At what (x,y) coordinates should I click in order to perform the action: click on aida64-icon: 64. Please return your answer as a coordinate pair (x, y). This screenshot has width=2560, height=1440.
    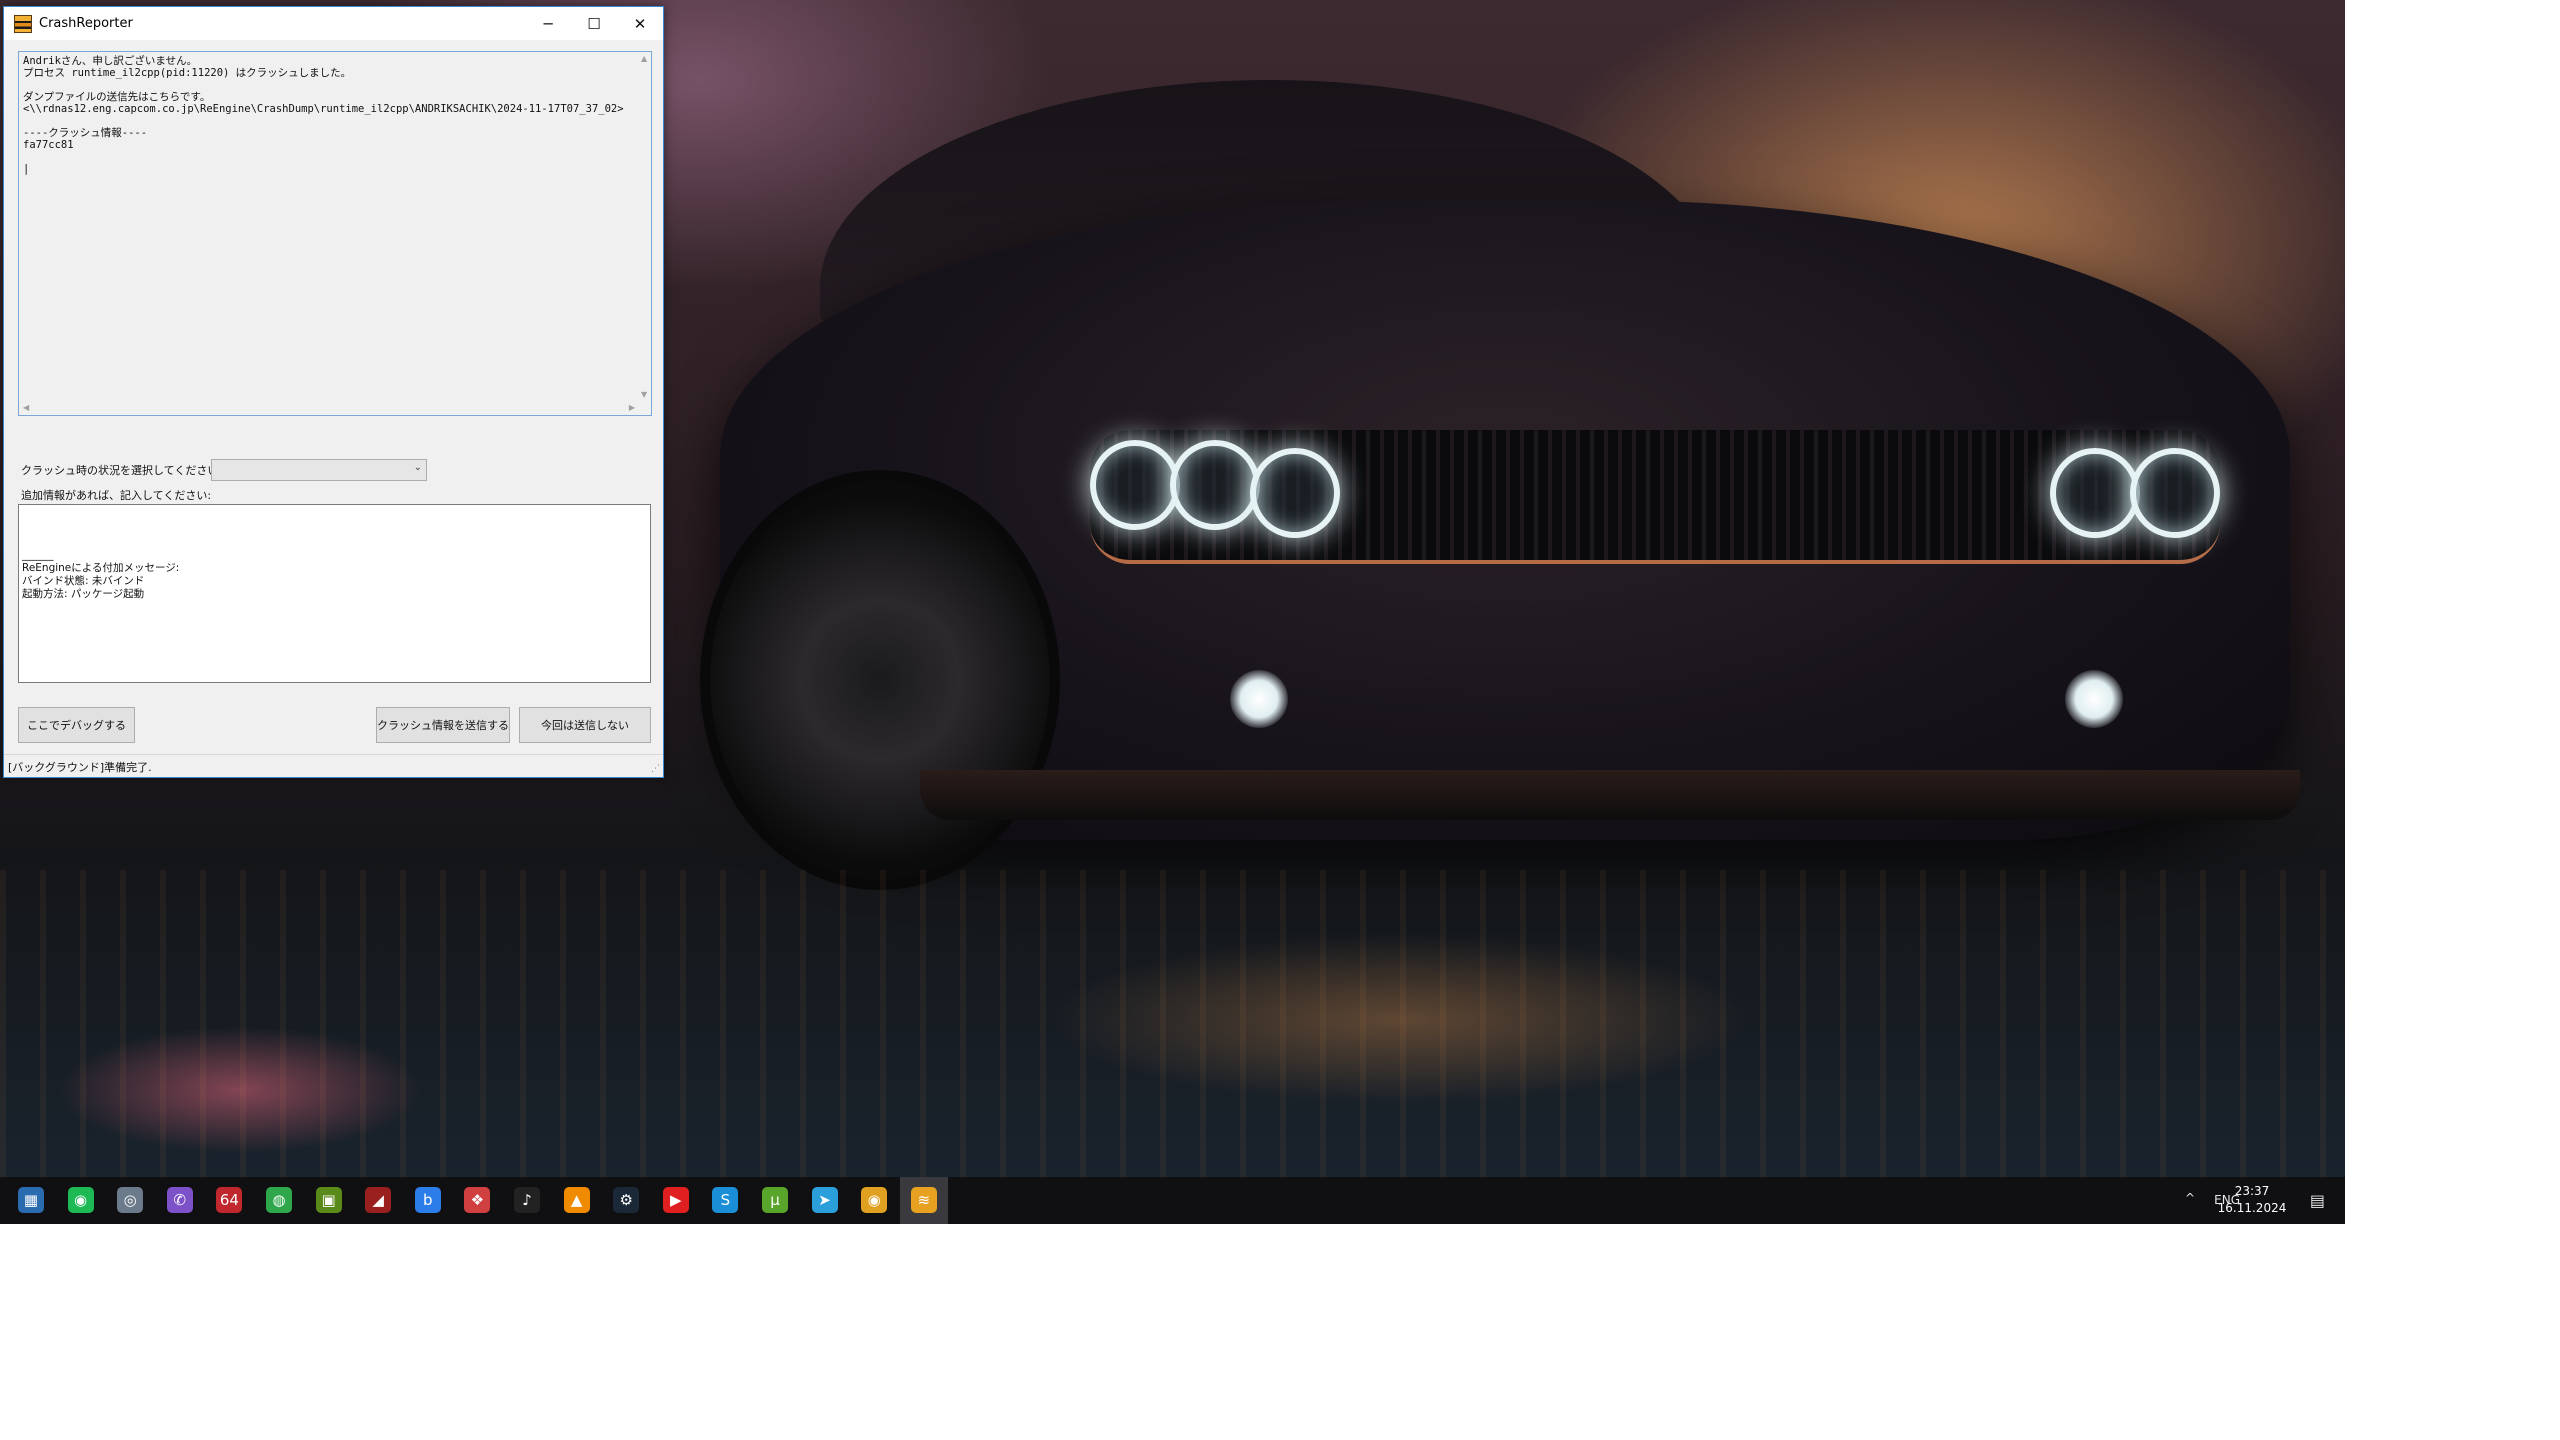
    Looking at the image, I should click on (229, 1200).